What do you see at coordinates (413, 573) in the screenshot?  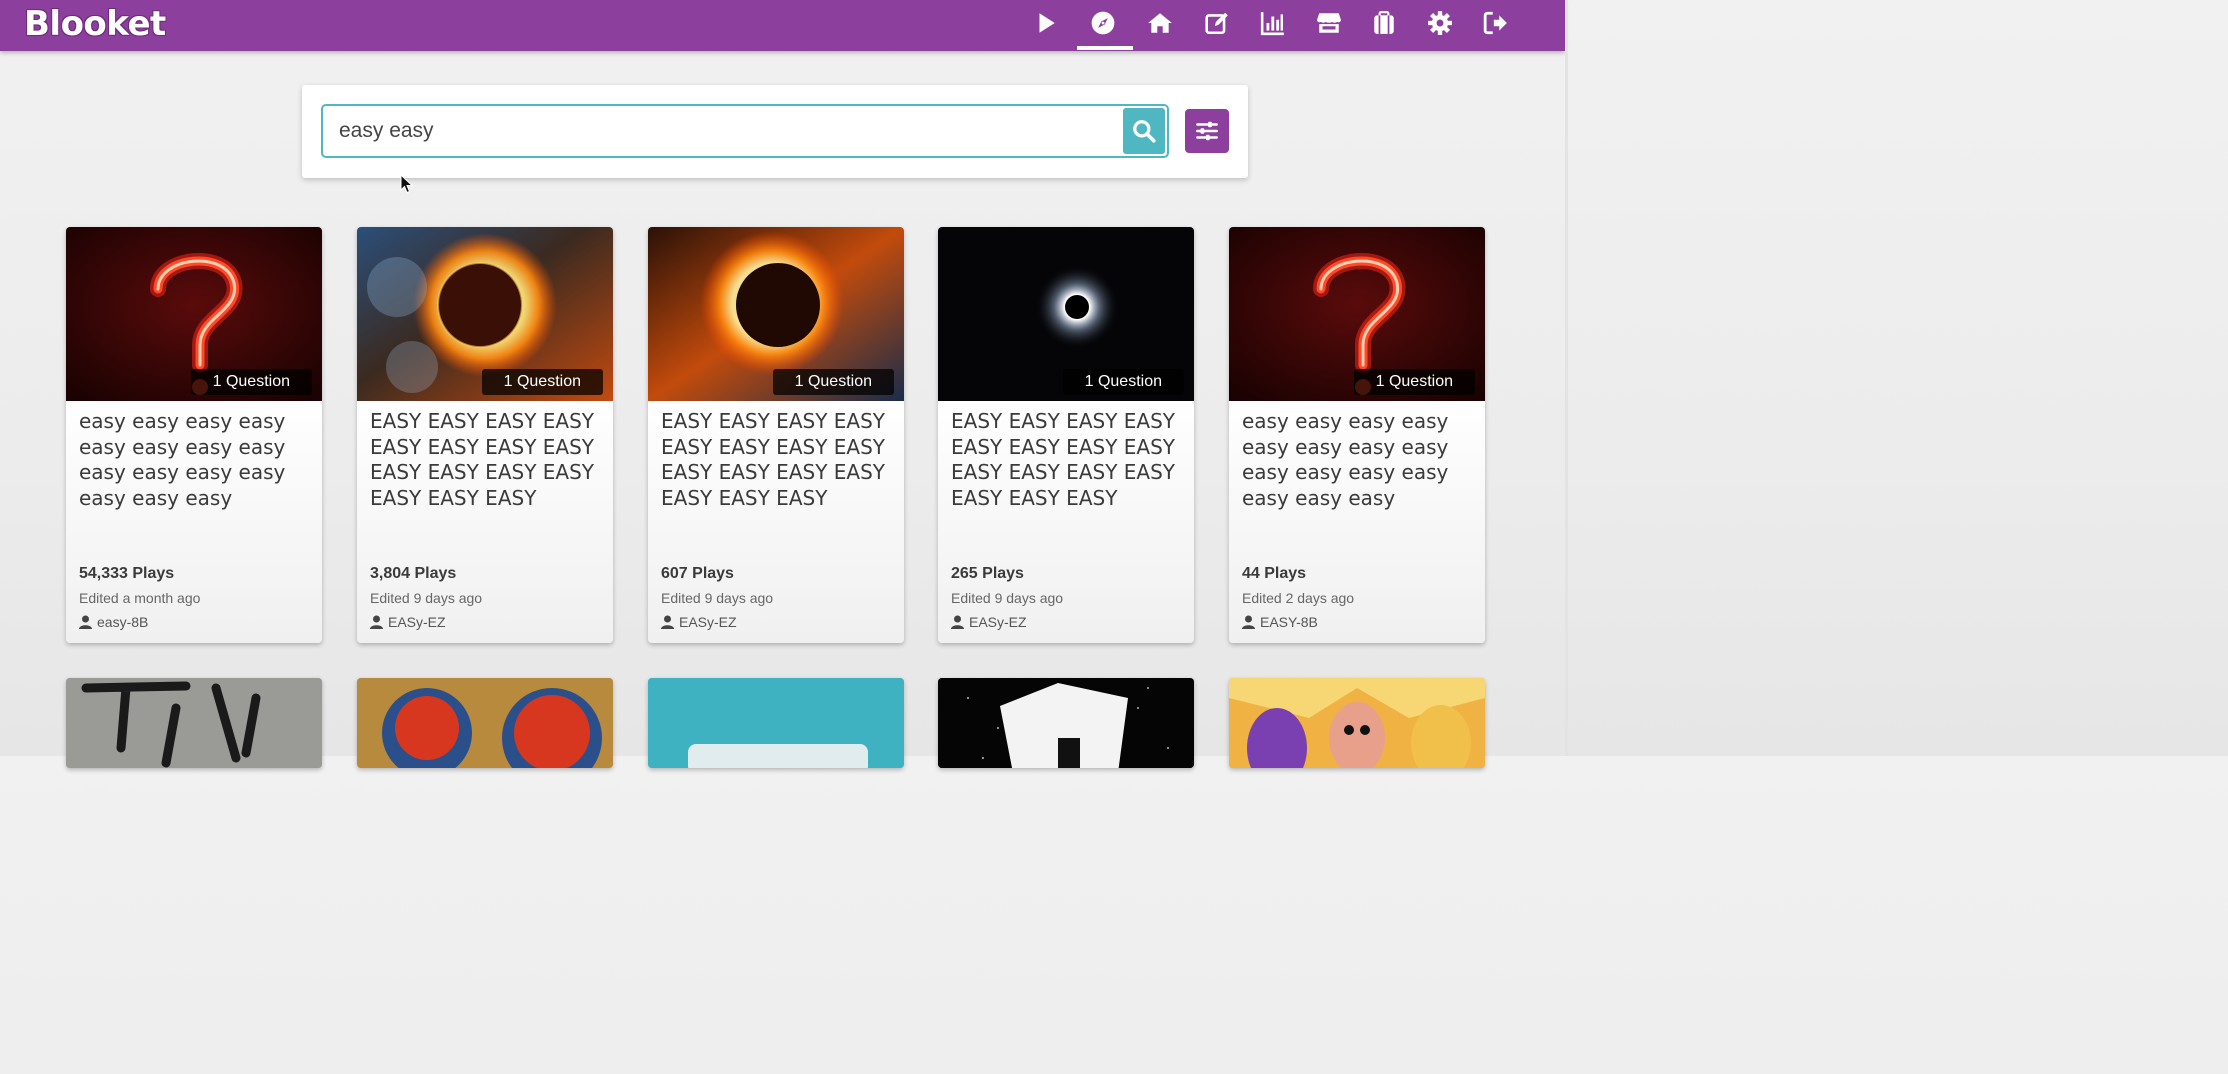 I see `card-plays: 3,804 Plays` at bounding box center [413, 573].